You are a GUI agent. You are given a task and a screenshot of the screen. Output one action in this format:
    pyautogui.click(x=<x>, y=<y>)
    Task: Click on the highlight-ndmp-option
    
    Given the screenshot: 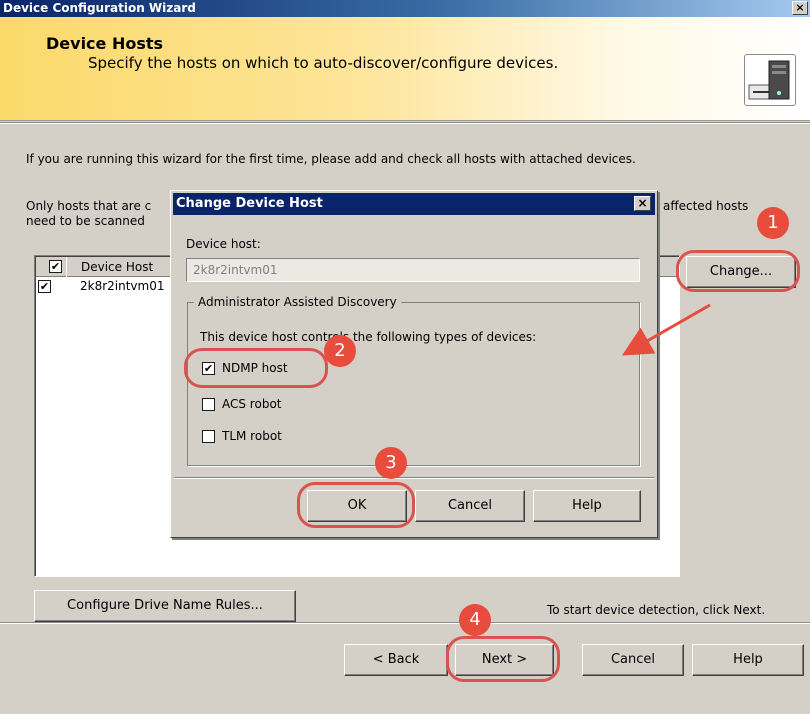 What is the action you would take?
    pyautogui.click(x=256, y=368)
    